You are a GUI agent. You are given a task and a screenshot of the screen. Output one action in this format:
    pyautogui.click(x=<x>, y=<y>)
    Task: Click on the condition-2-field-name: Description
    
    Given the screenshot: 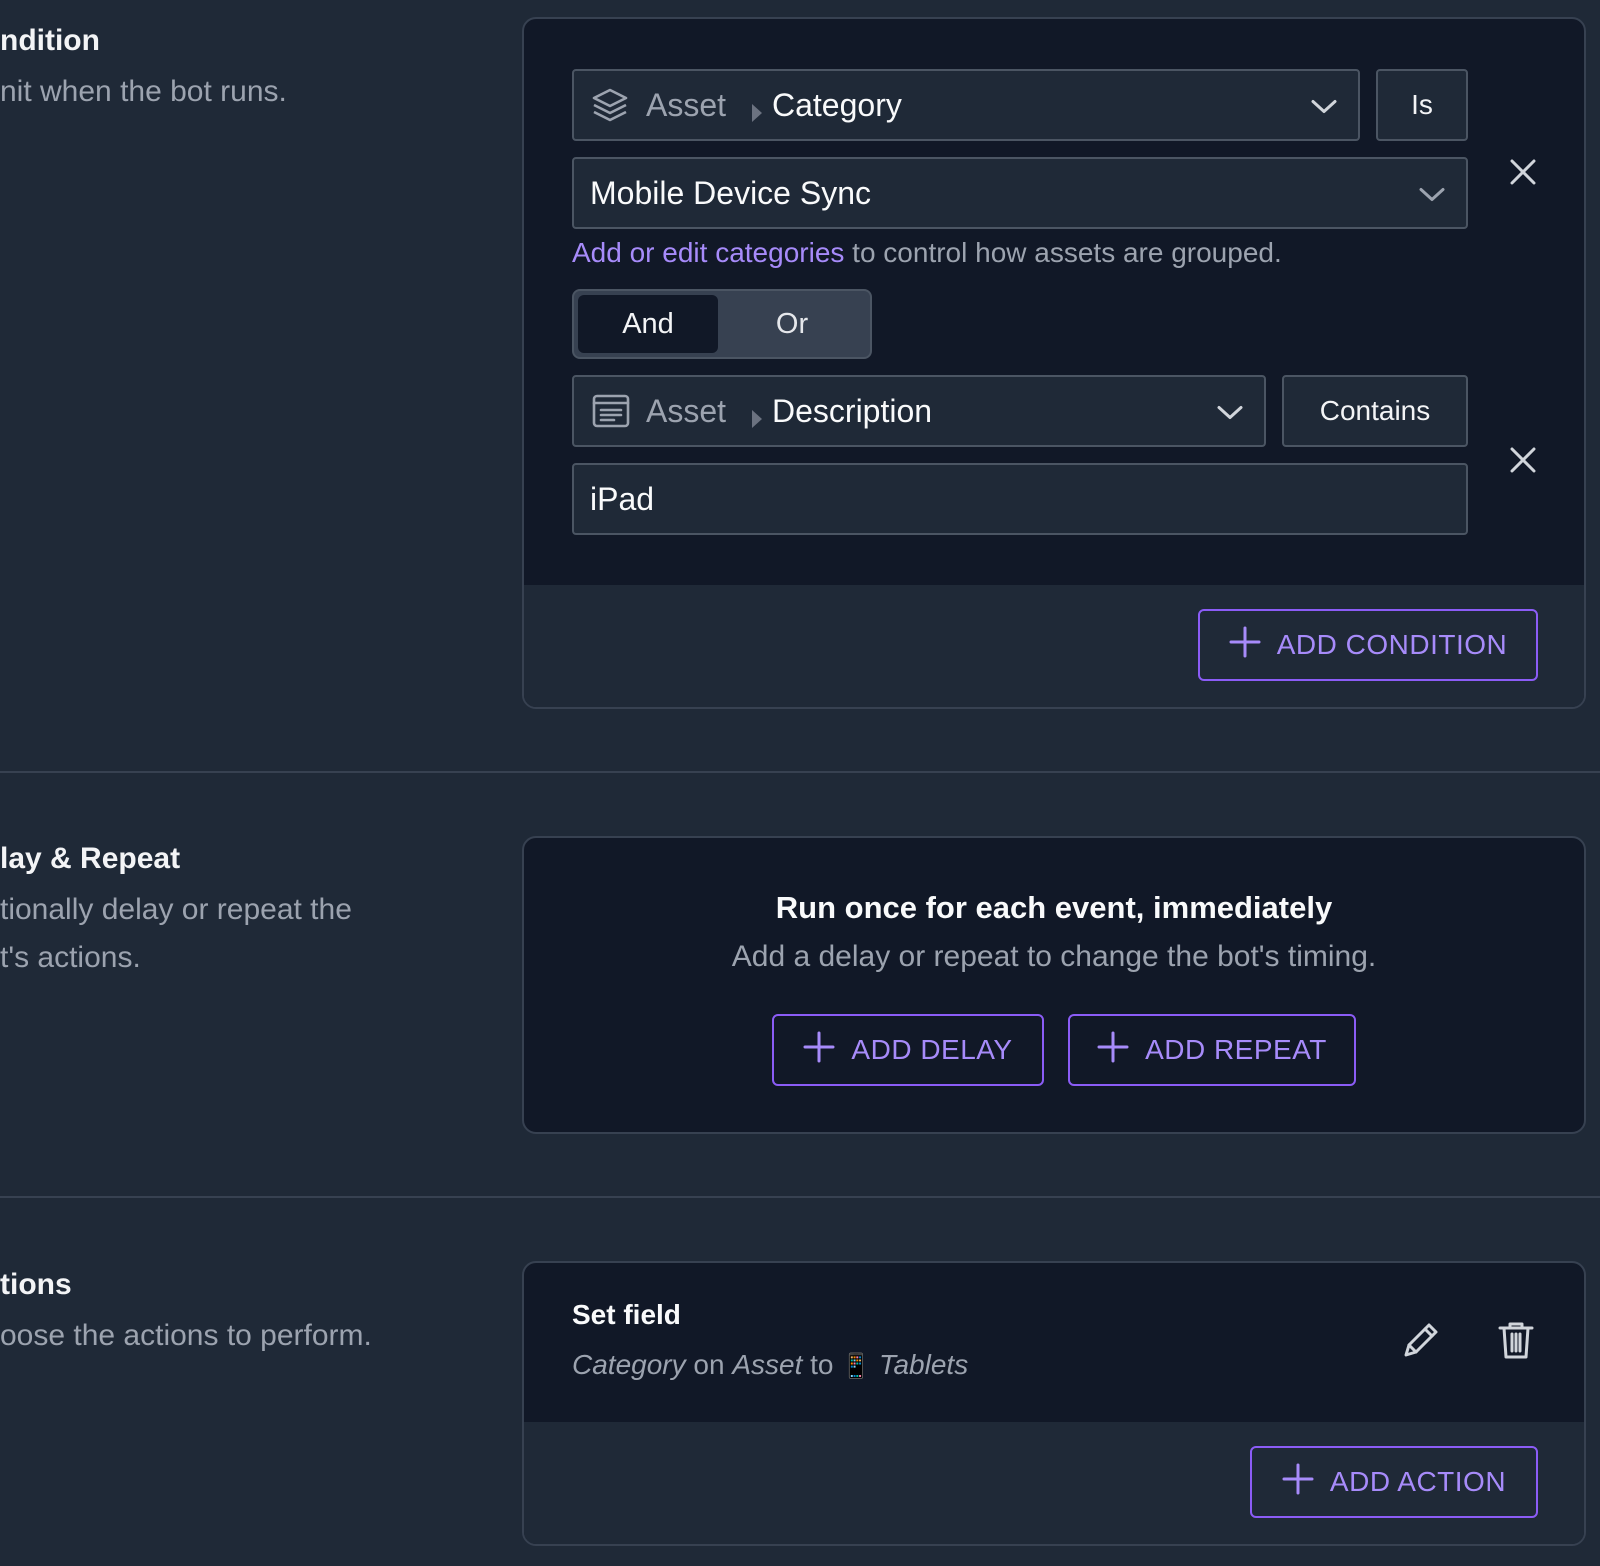 What is the action you would take?
    pyautogui.click(x=852, y=410)
    